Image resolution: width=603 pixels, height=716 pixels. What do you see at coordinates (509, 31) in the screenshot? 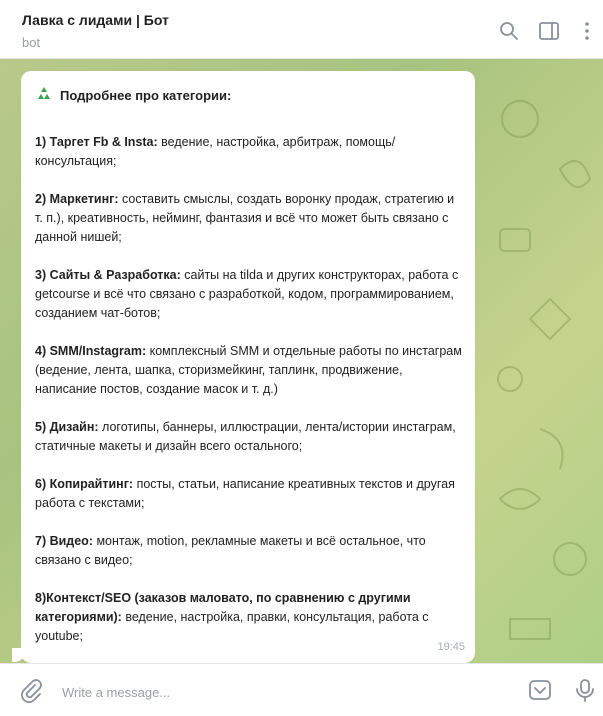
I see `search-icon` at bounding box center [509, 31].